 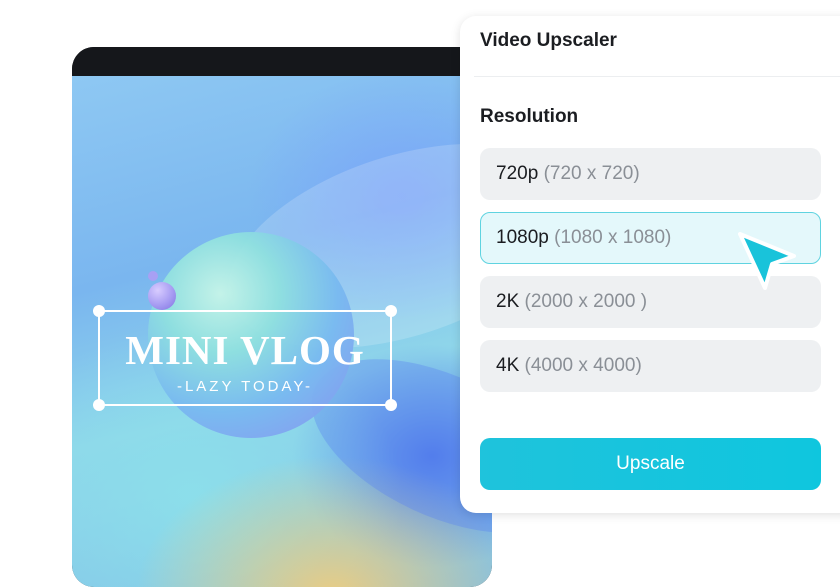 I want to click on pointer-arrow-icon, so click(x=767, y=261).